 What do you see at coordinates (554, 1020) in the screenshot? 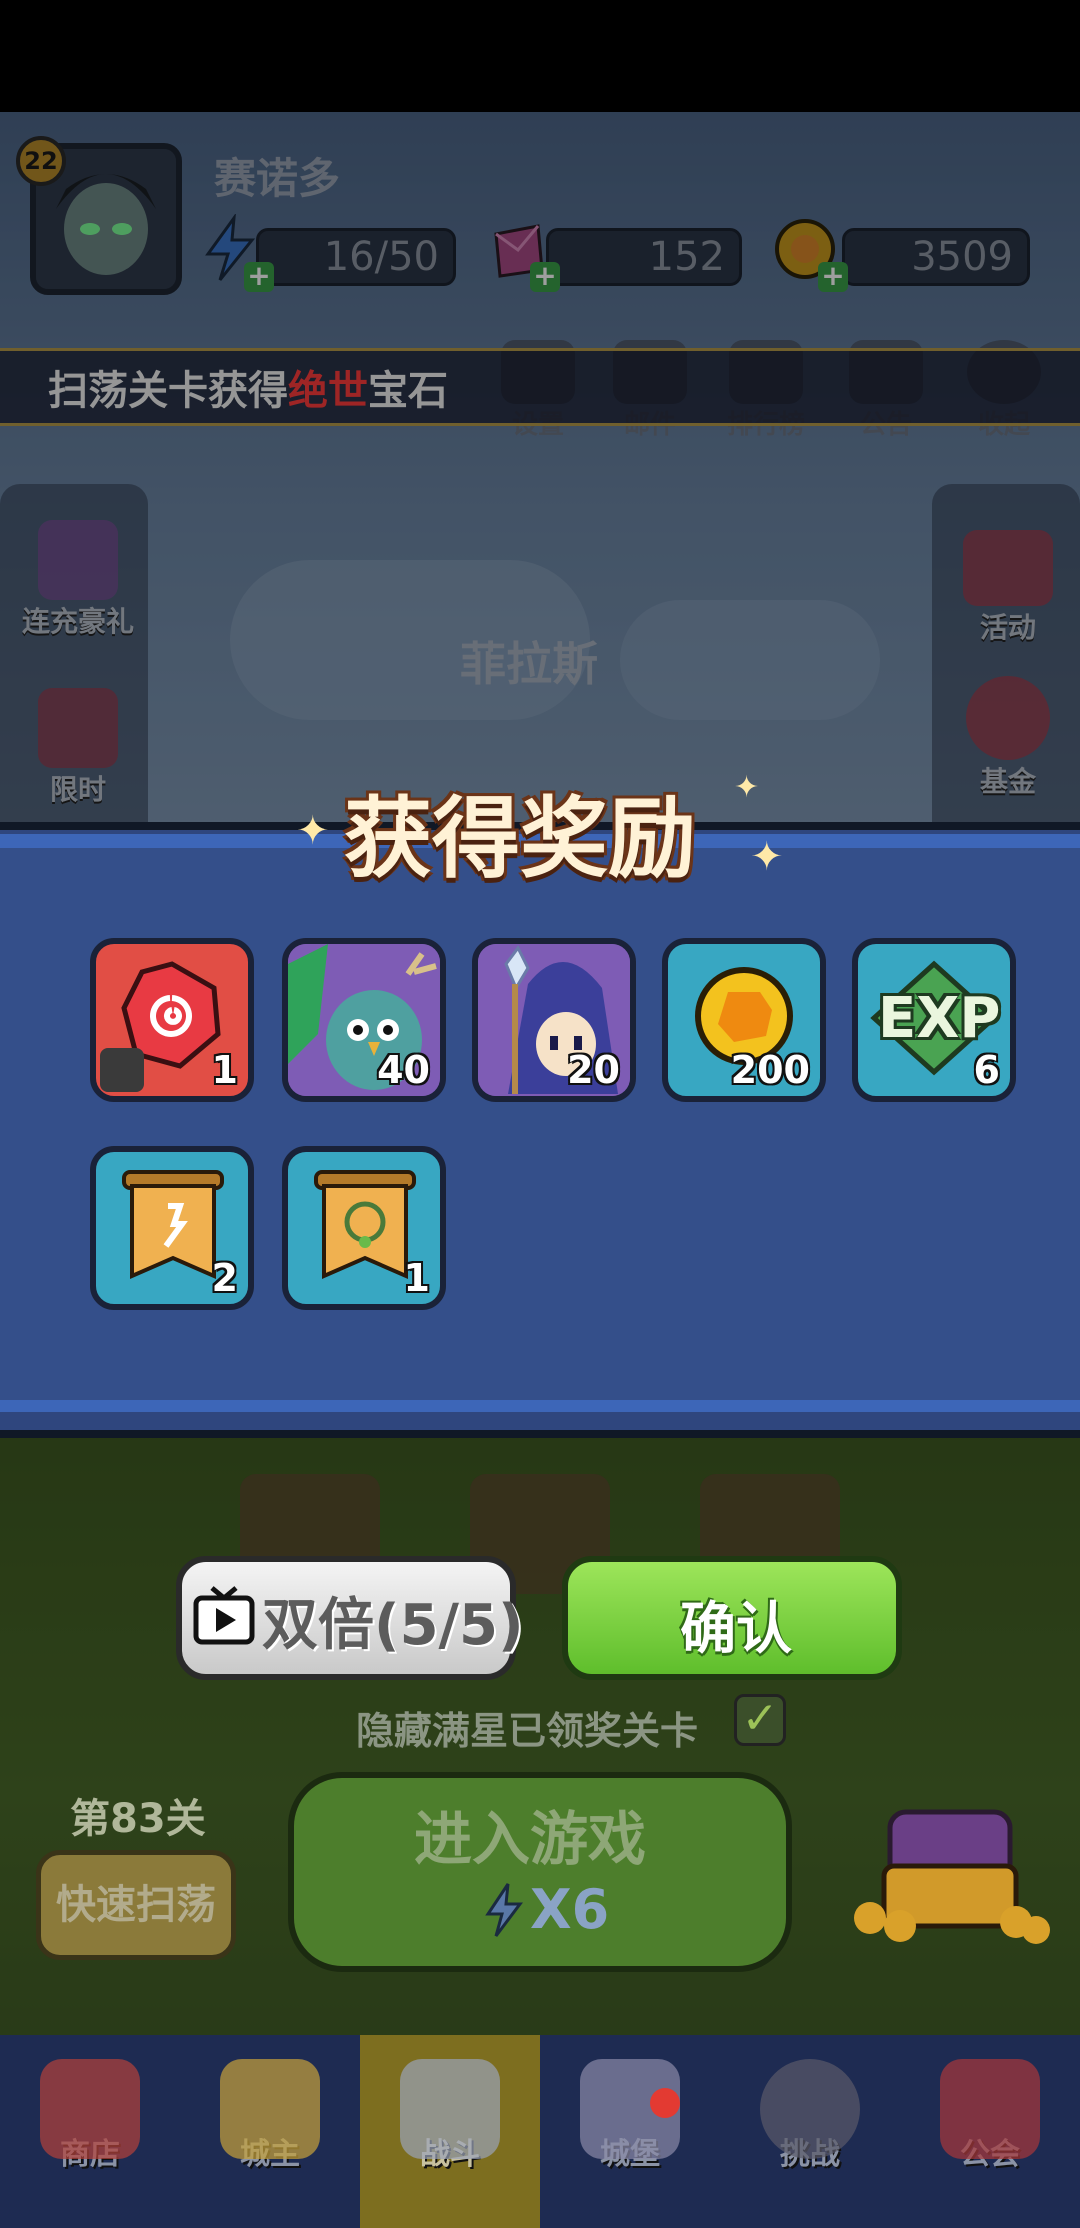
I see `reward-item-mage-hero: 20` at bounding box center [554, 1020].